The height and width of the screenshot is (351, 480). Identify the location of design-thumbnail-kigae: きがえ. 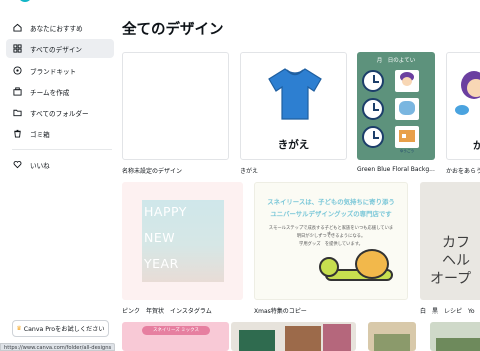
(293, 106).